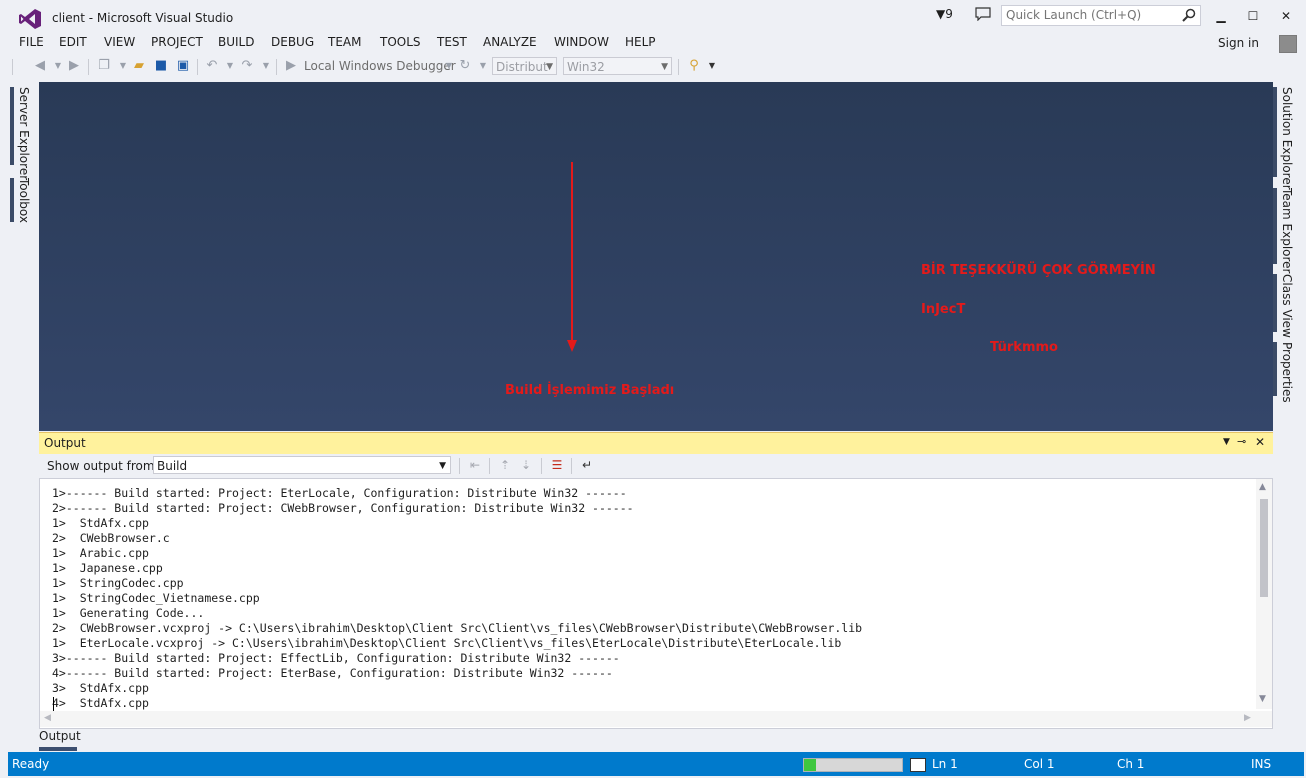 The image size is (1306, 778). I want to click on show-output-from-label: Show output from:, so click(103, 466).